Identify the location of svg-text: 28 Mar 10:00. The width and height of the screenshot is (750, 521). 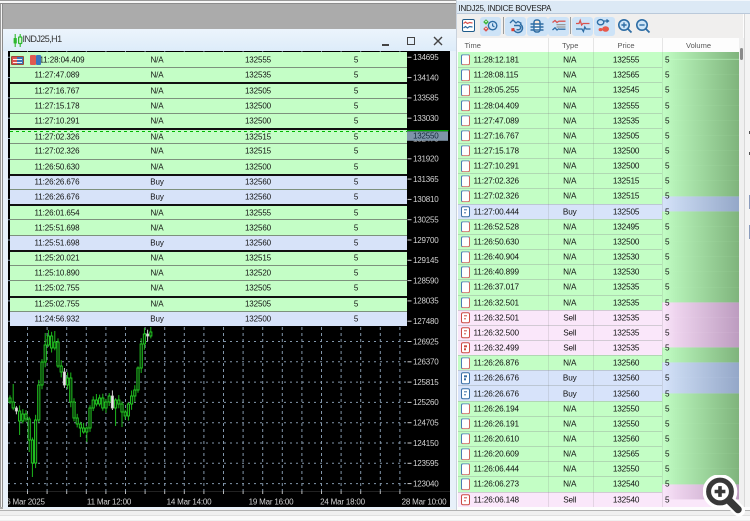
(424, 502).